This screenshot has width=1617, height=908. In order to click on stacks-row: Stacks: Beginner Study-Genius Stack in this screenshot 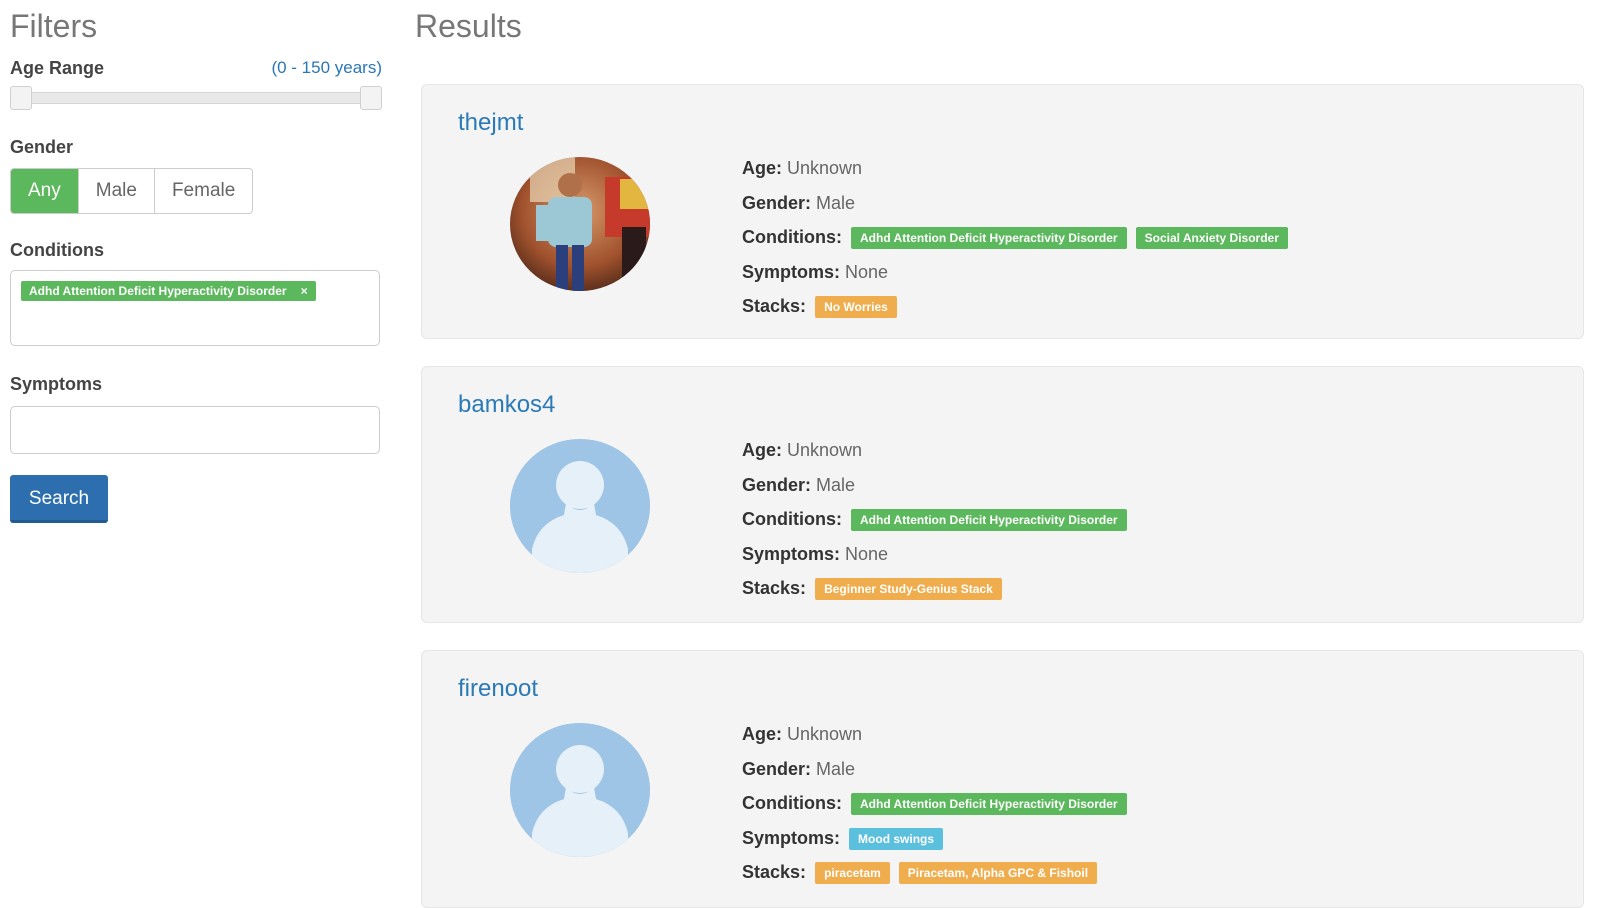, I will do `click(1152, 588)`.